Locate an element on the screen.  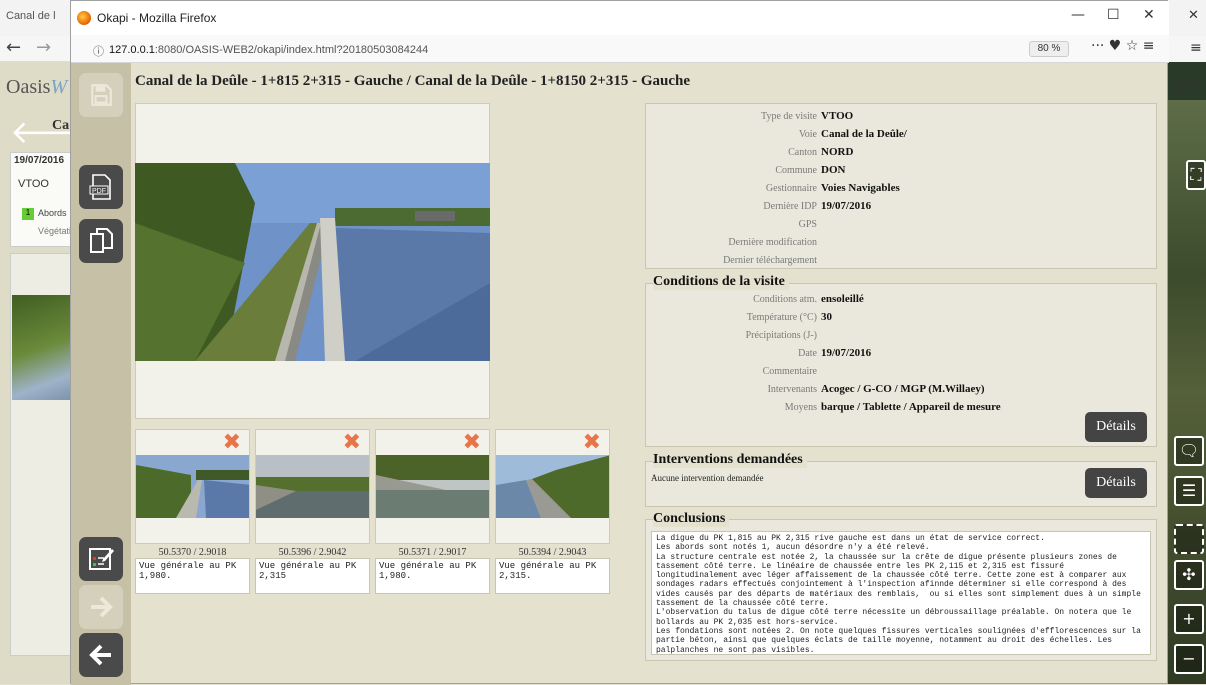
cond-label-intervenants: Intervenants is located at coordinates (792, 389).